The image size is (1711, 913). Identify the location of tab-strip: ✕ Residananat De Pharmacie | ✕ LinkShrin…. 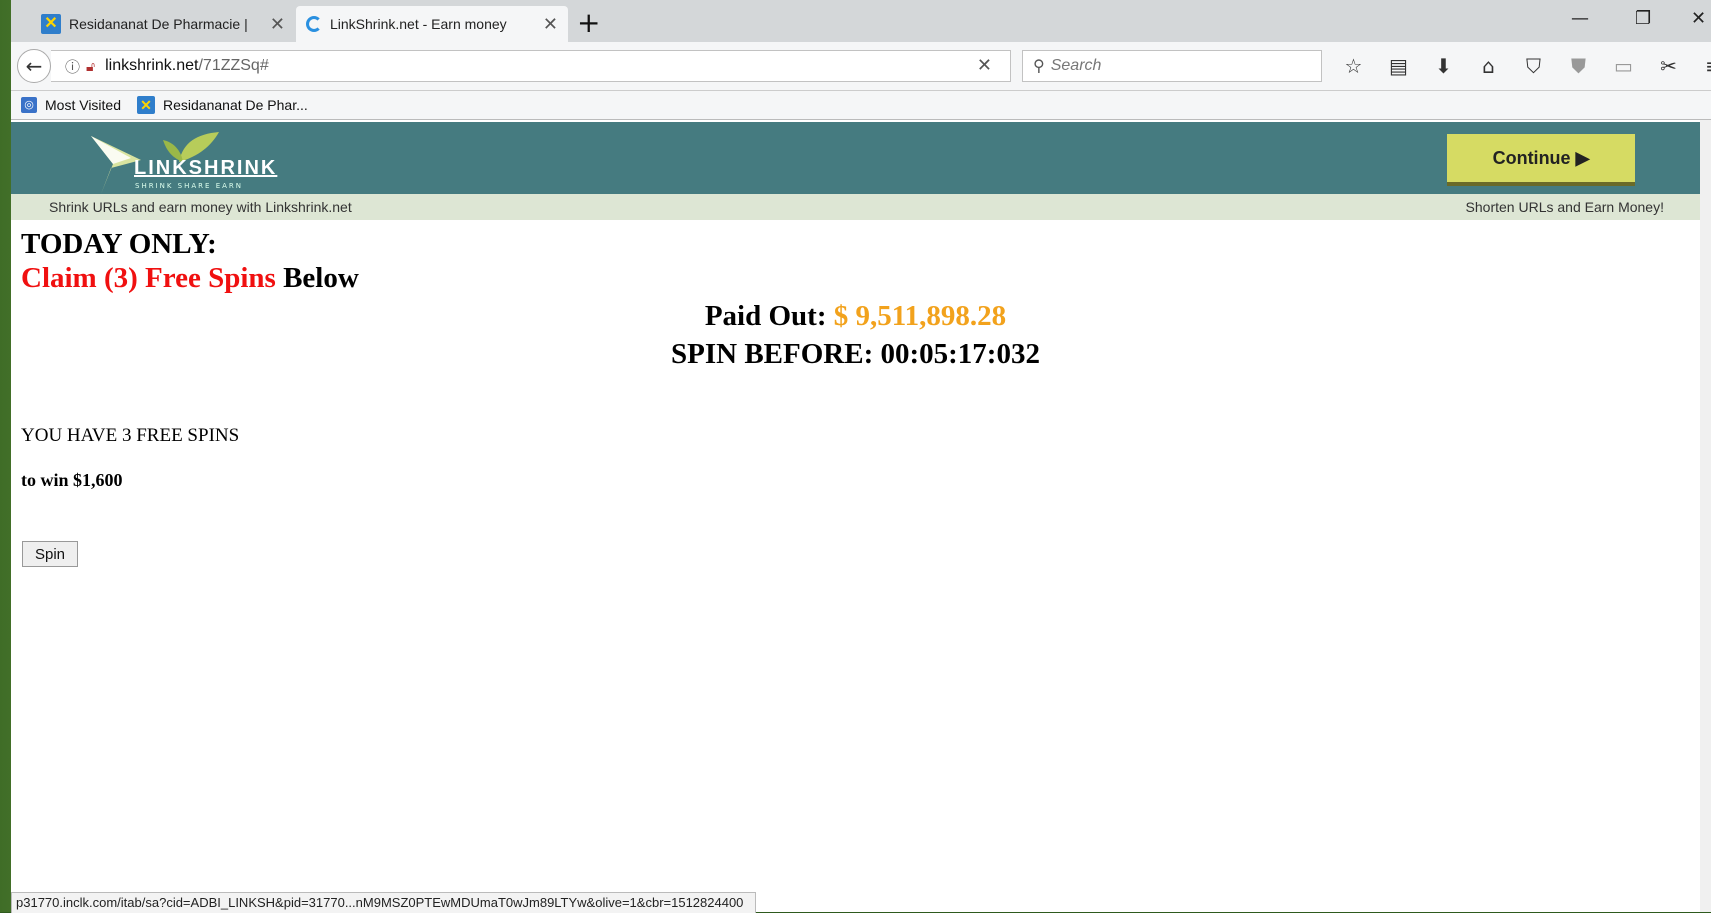
(861, 21).